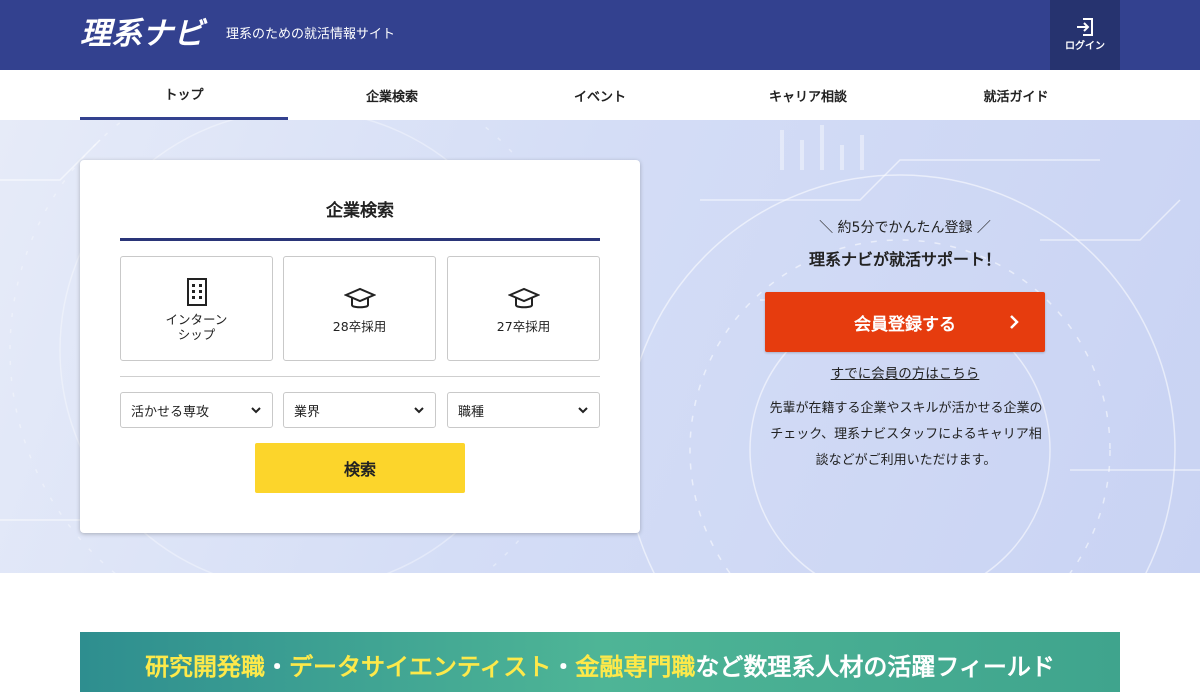 Image resolution: width=1200 pixels, height=692 pixels. What do you see at coordinates (523, 410) in the screenshot?
I see `job-type-select: 職種` at bounding box center [523, 410].